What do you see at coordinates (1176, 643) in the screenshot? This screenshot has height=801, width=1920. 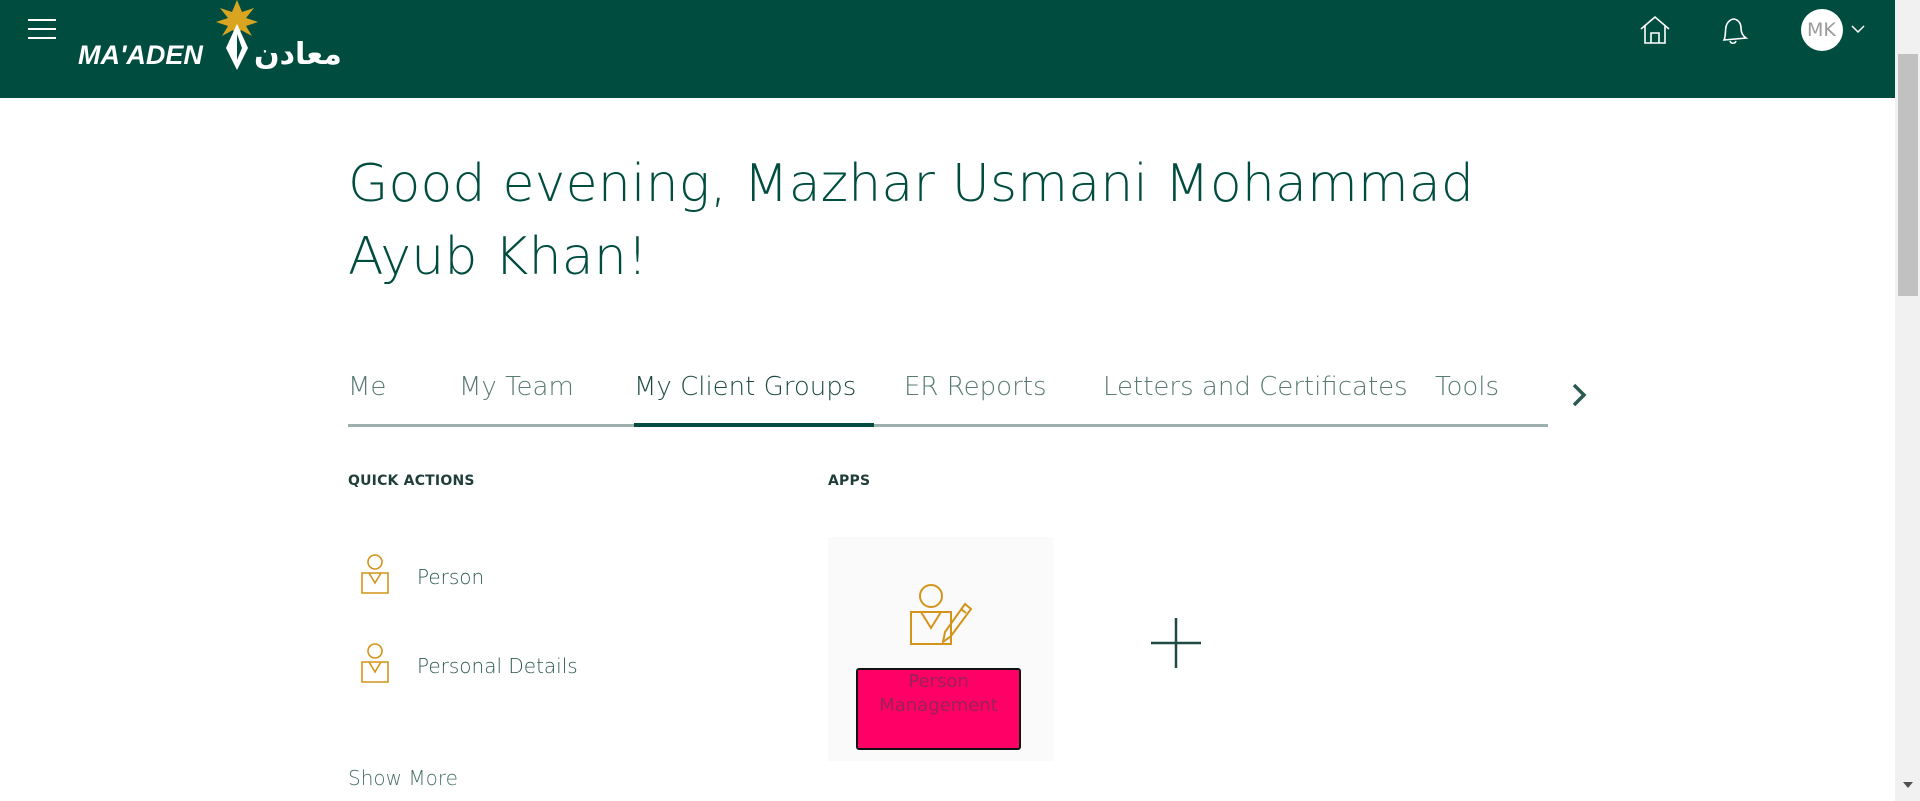 I see `plus-icon` at bounding box center [1176, 643].